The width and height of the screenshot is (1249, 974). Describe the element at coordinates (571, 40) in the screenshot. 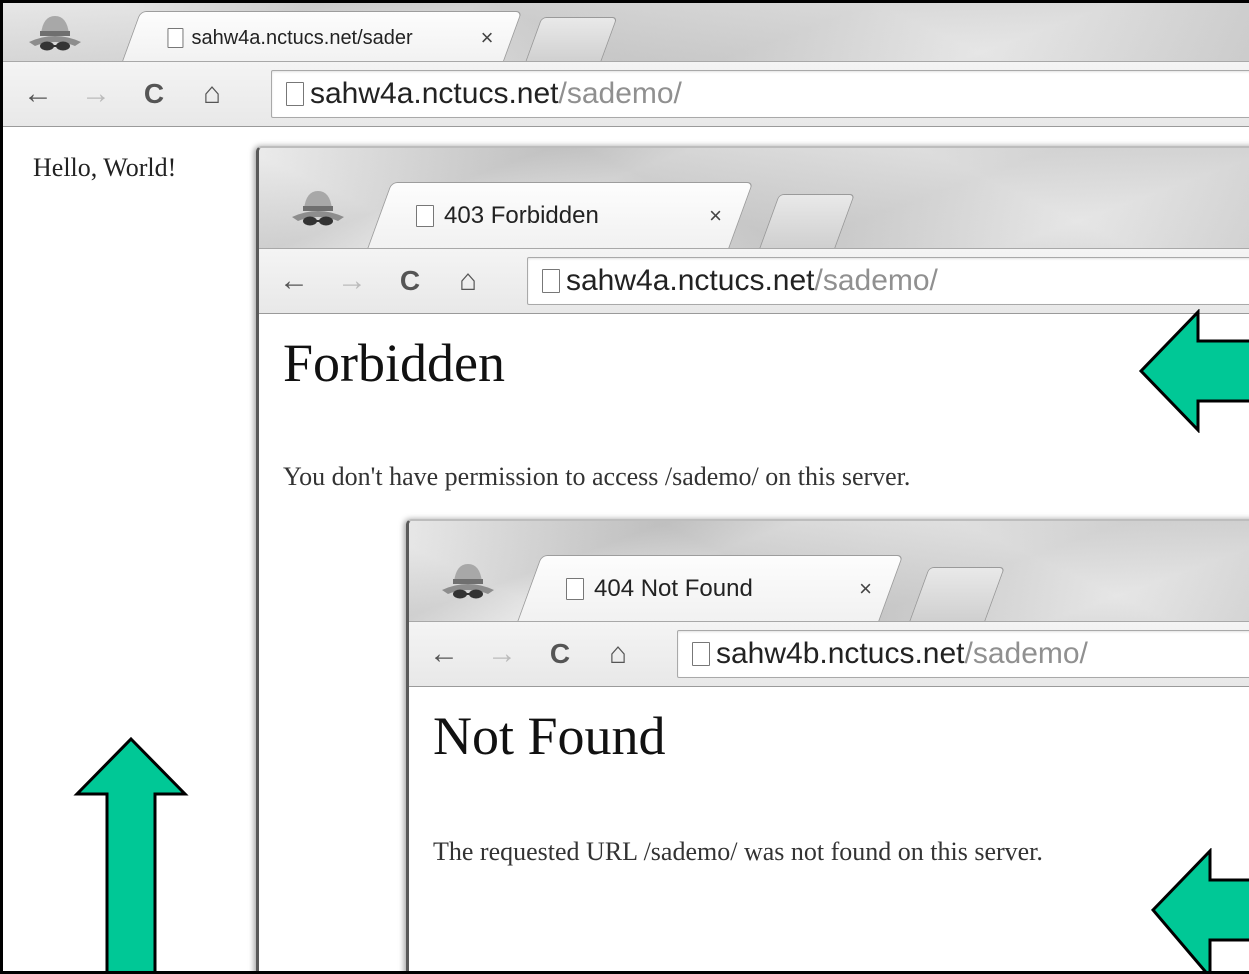

I see `outer-new-tab-button` at that location.